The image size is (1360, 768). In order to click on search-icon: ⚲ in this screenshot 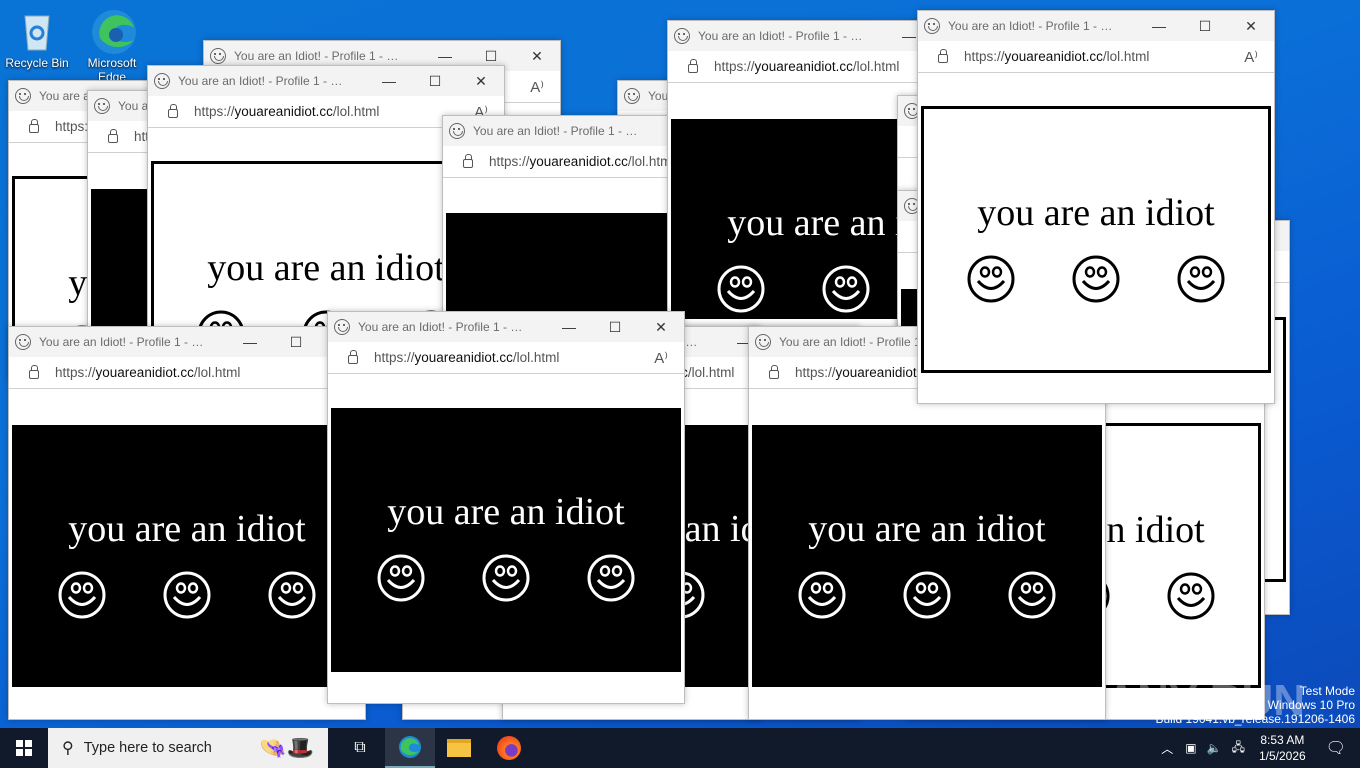, I will do `click(68, 748)`.